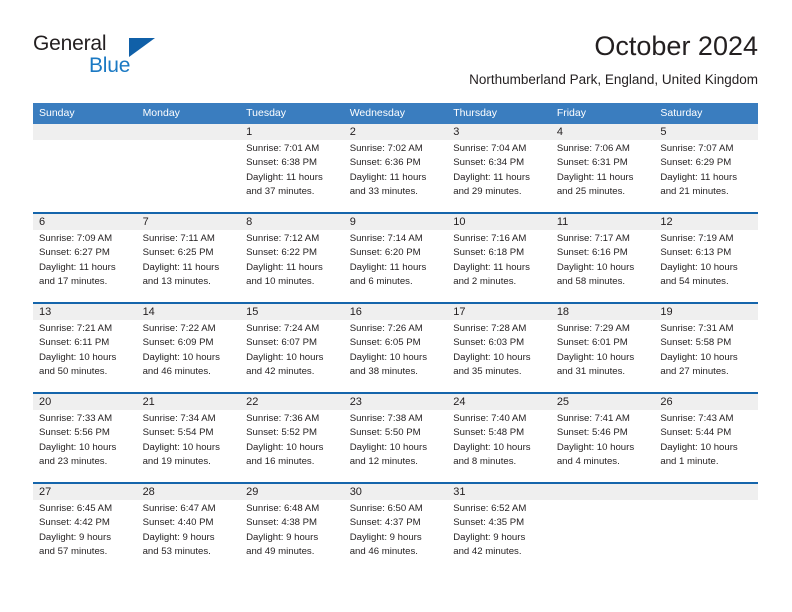 This screenshot has width=792, height=612. Describe the element at coordinates (475, 113) in the screenshot. I see `day-of-week-header: Thursday` at that location.